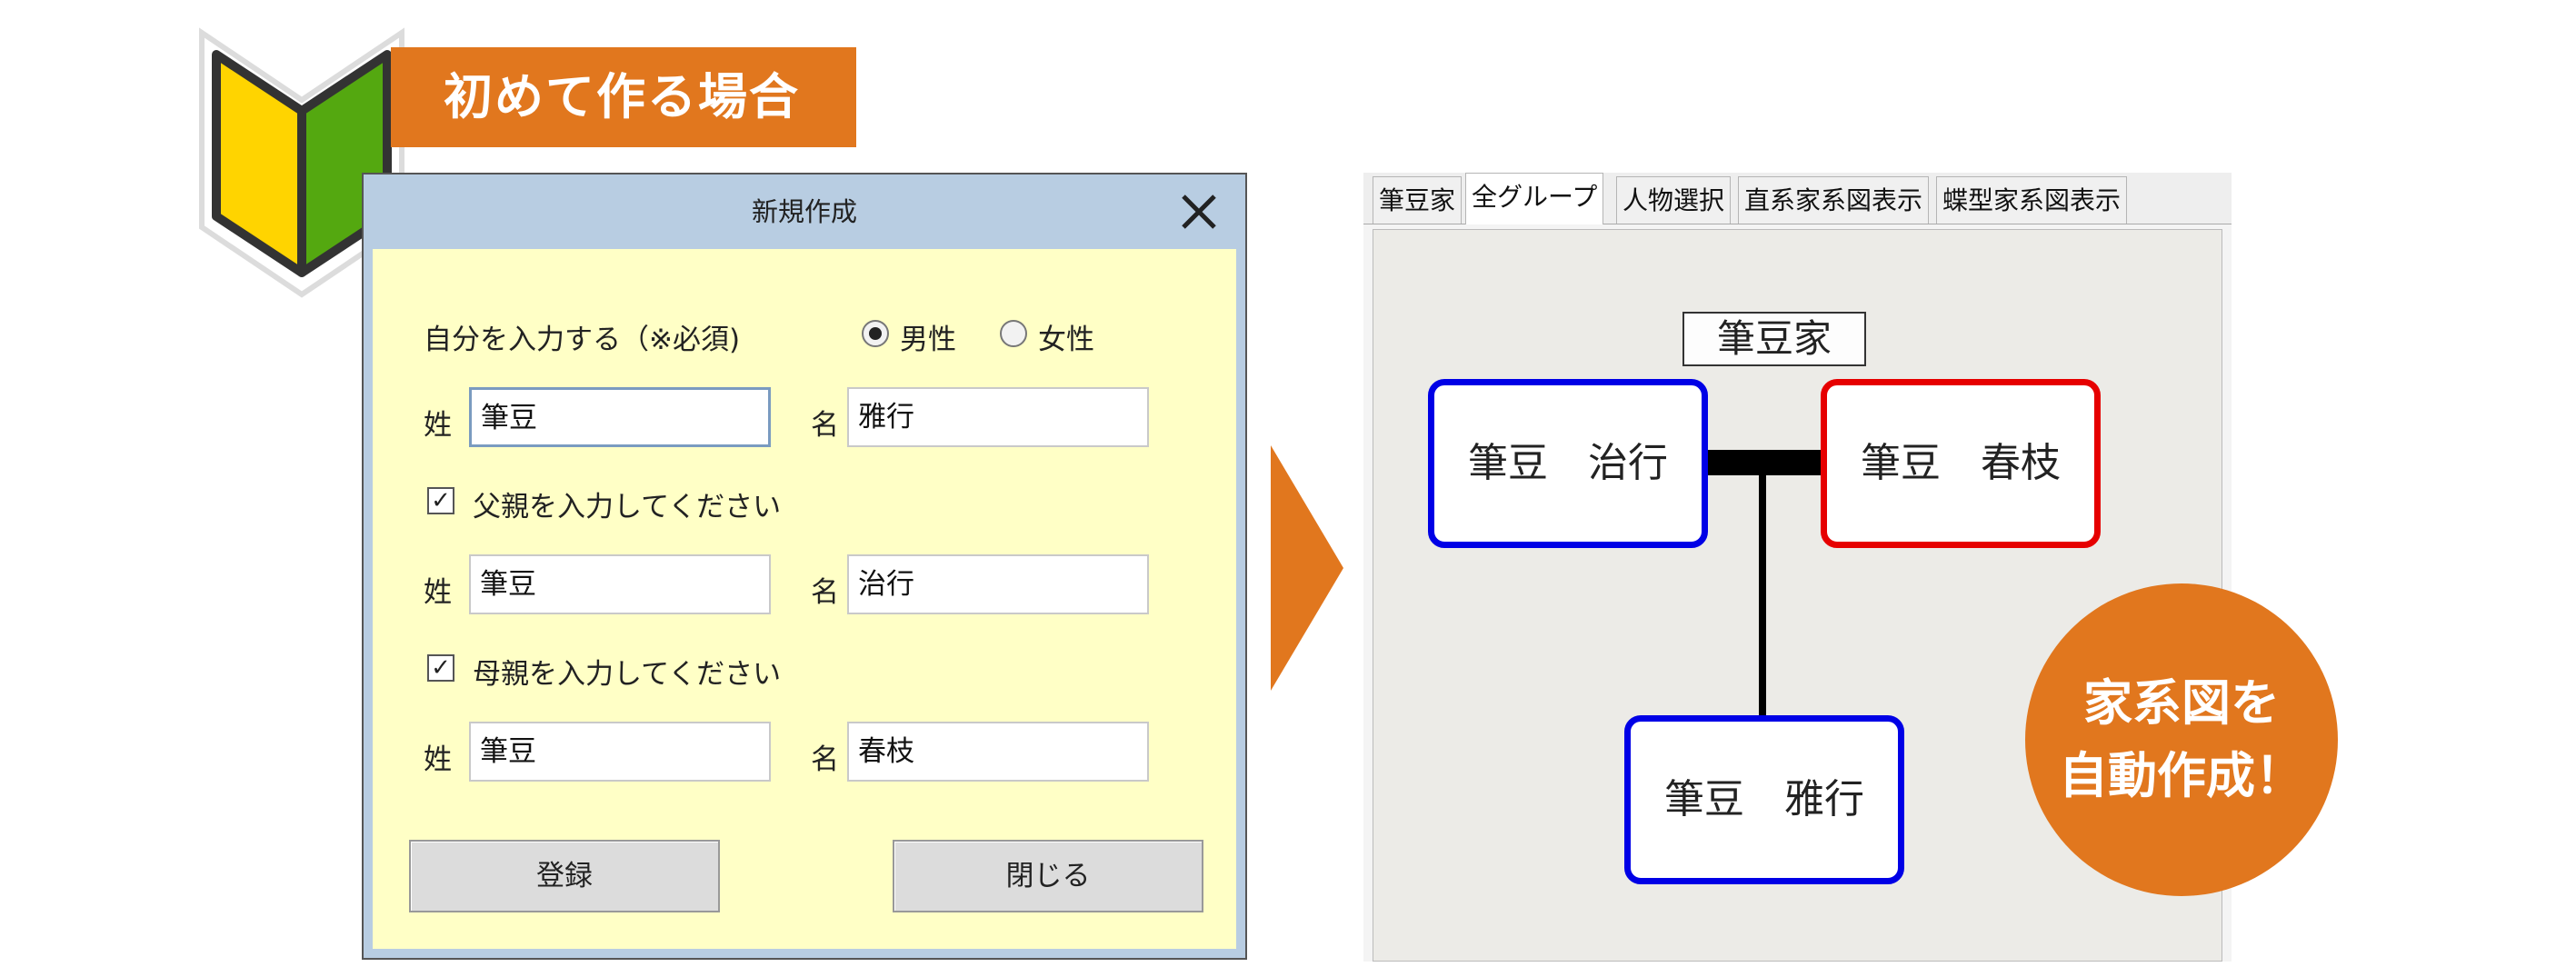  What do you see at coordinates (1534, 198) in the screenshot?
I see `tab-all-groups: 全グループ` at bounding box center [1534, 198].